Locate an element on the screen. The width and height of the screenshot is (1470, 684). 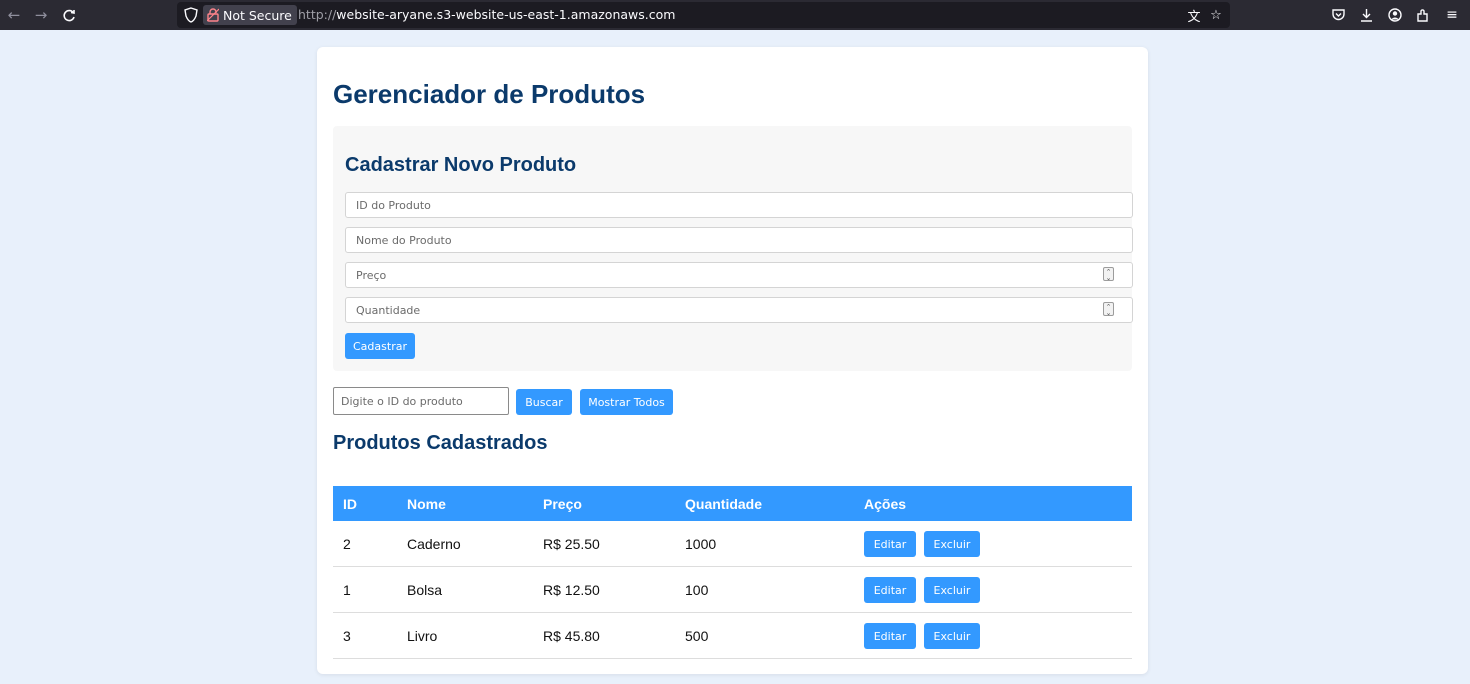
cell-id: 2 is located at coordinates (347, 543).